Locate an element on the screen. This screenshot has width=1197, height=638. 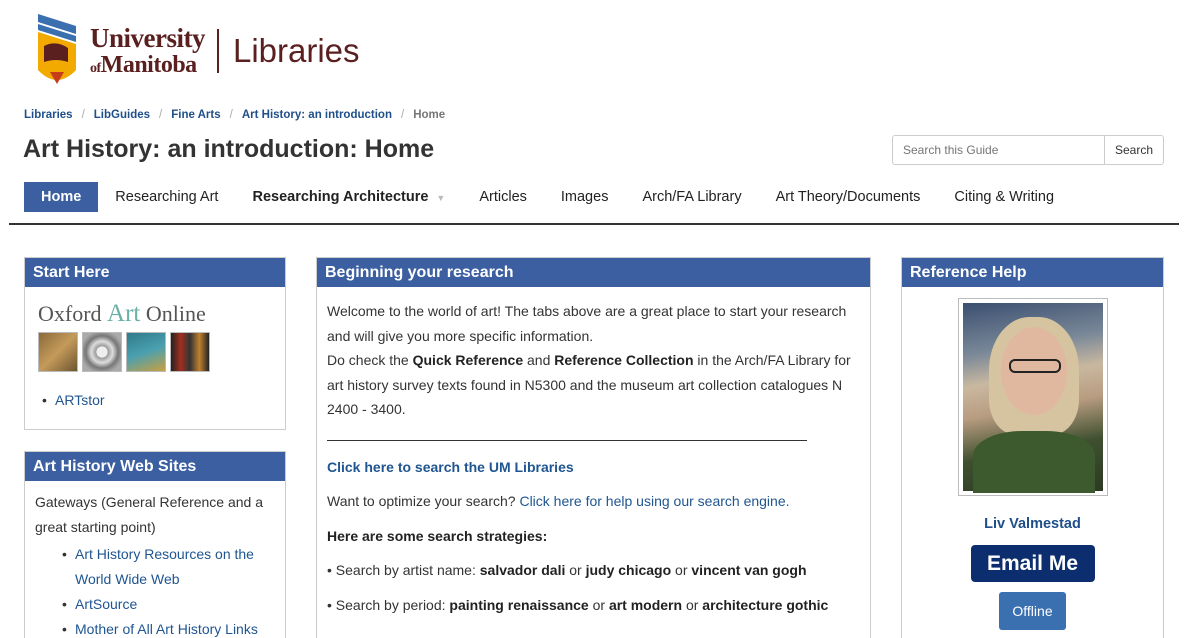
breadcrumb-libraries: Libraries is located at coordinates (48, 115).